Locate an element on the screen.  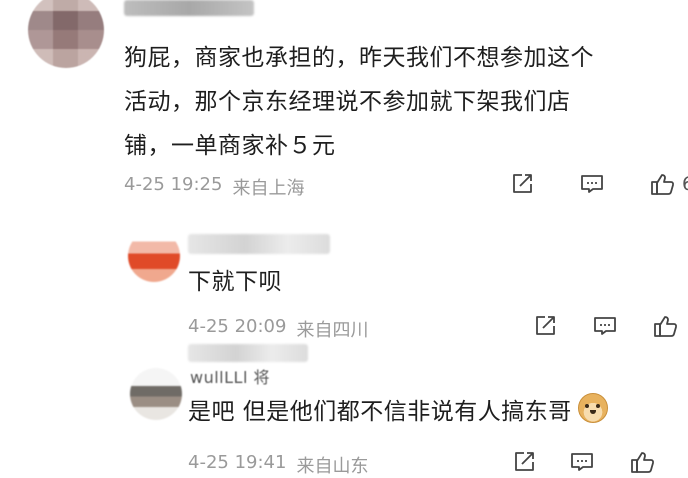
comment-text-line: 狗屁，商家也承担的，昨天我们不想参加这个 is located at coordinates (359, 58).